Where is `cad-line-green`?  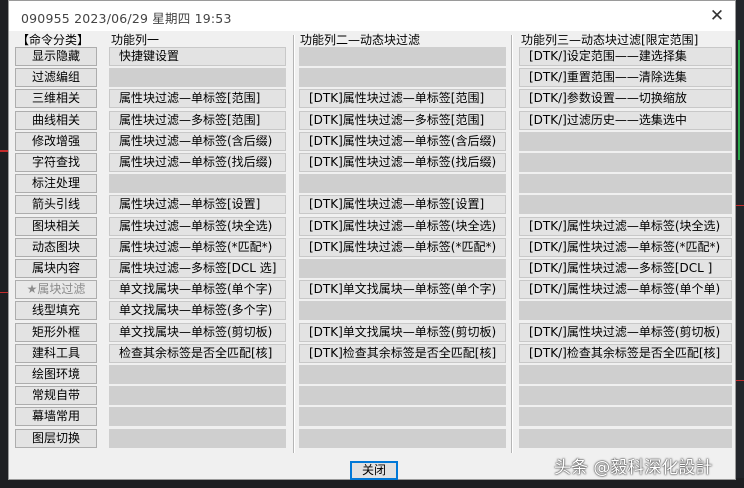 cad-line-green is located at coordinates (739, 100).